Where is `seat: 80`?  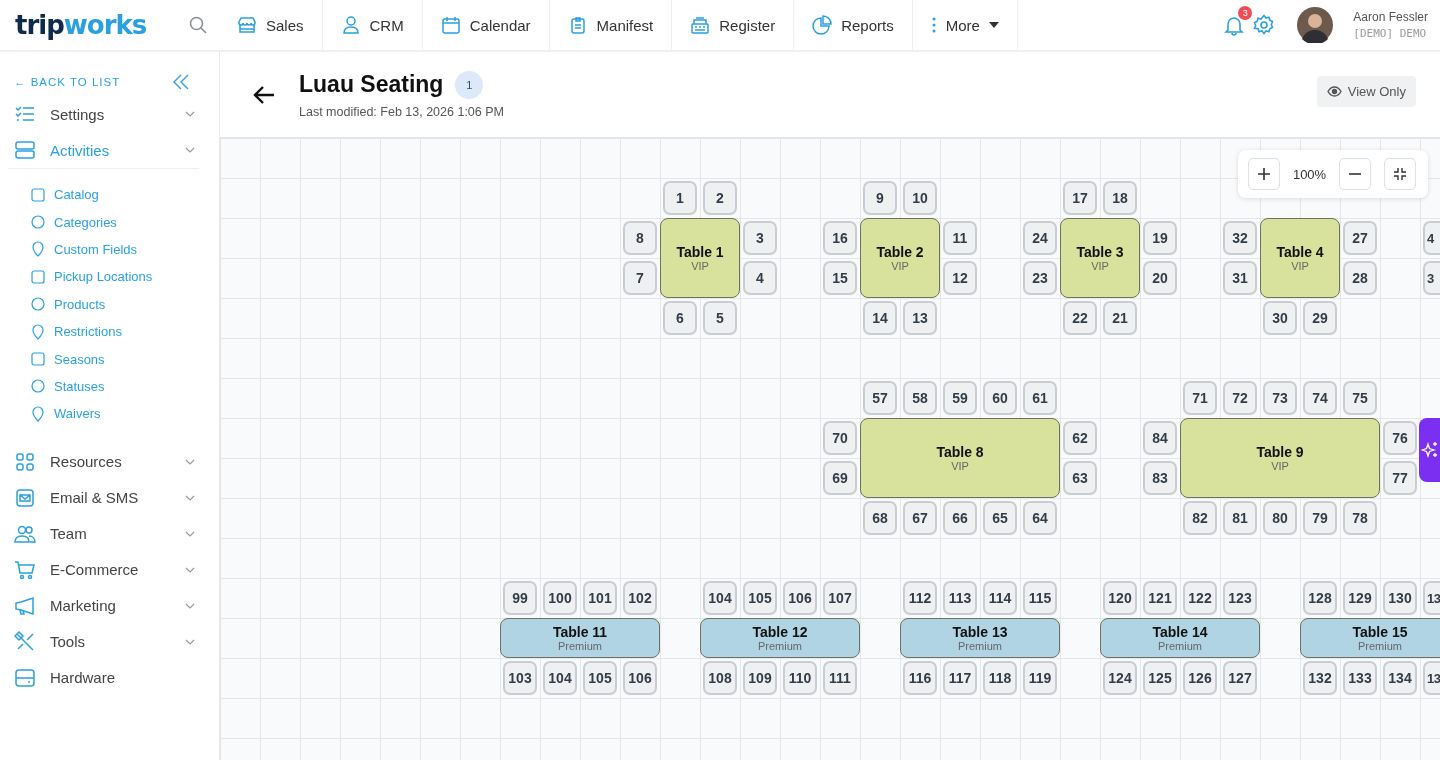
seat: 80 is located at coordinates (1280, 518).